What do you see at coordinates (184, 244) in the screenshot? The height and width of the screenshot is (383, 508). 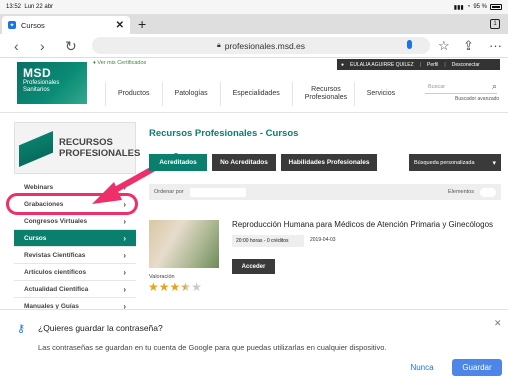 I see `course-thumbnail` at bounding box center [184, 244].